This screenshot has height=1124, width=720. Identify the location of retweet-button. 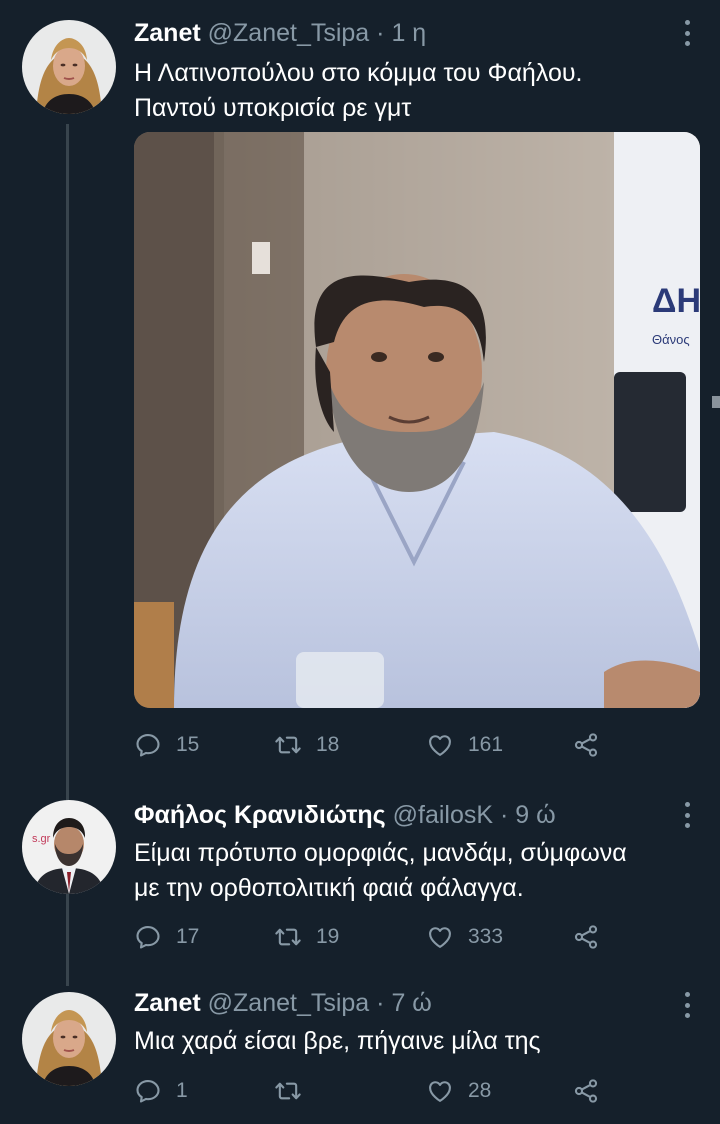
(300, 1091).